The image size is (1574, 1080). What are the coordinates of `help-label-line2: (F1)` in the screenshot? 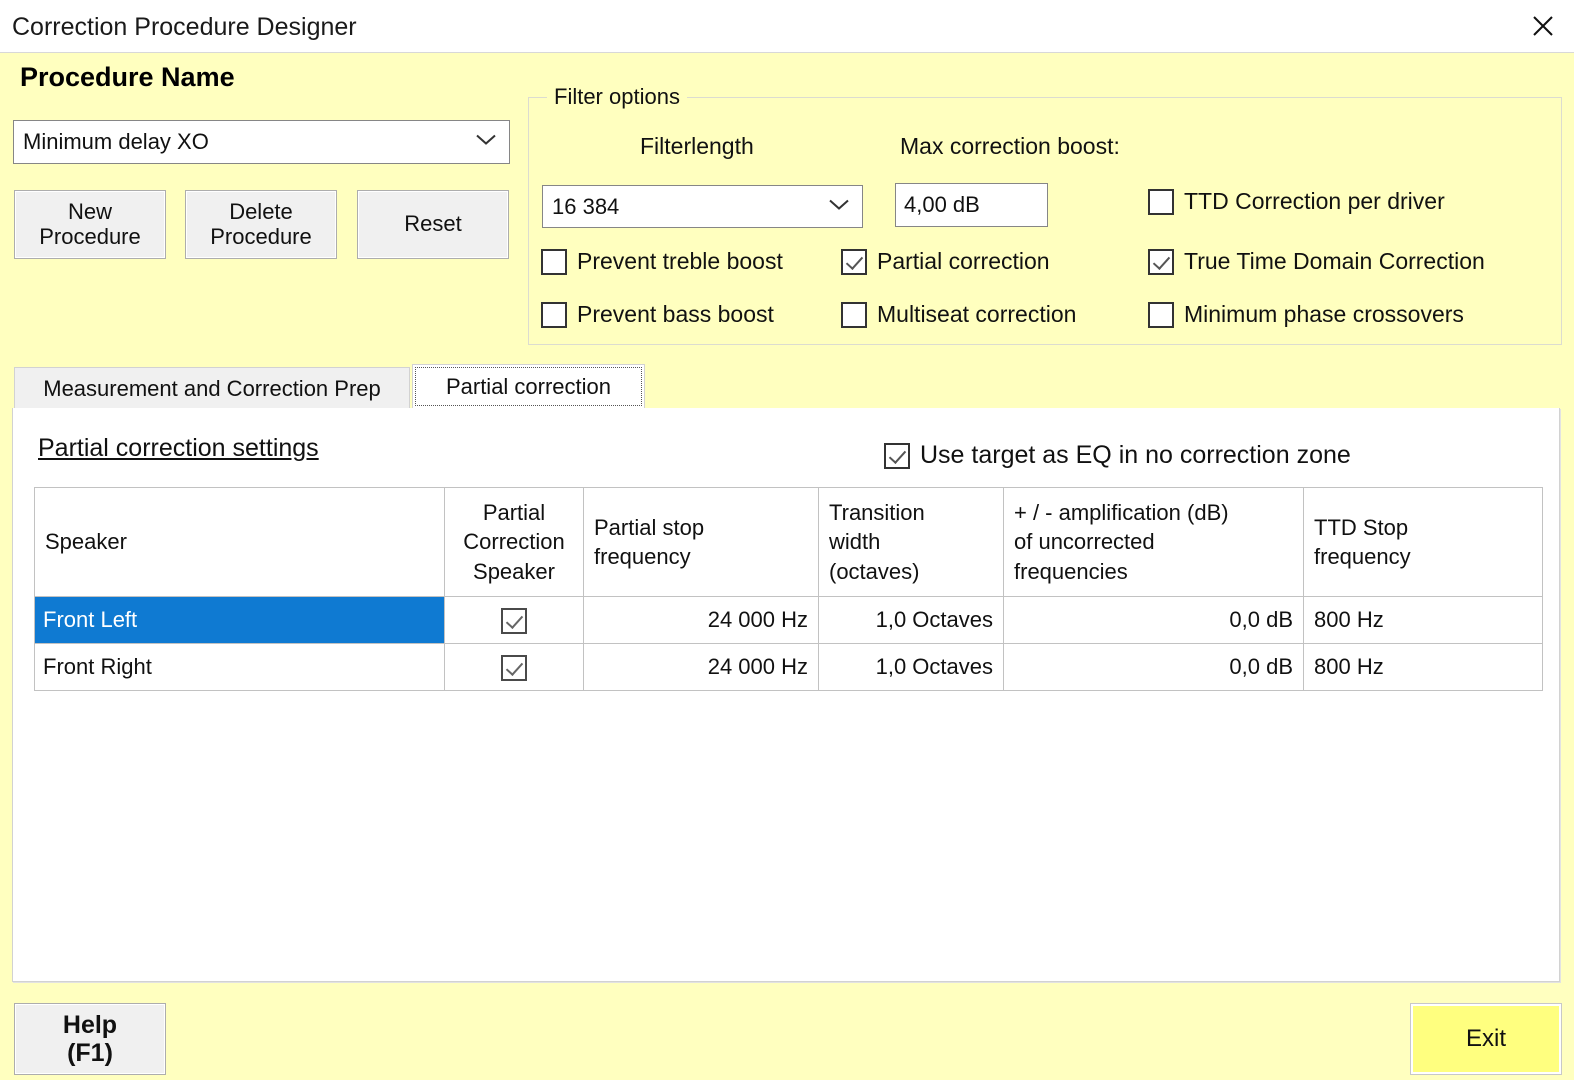 It's located at (90, 1053).